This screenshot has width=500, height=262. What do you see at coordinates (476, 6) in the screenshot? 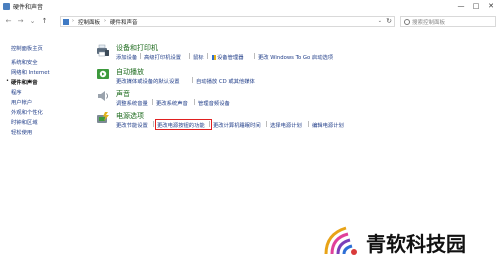
I see `maximize-button: □` at bounding box center [476, 6].